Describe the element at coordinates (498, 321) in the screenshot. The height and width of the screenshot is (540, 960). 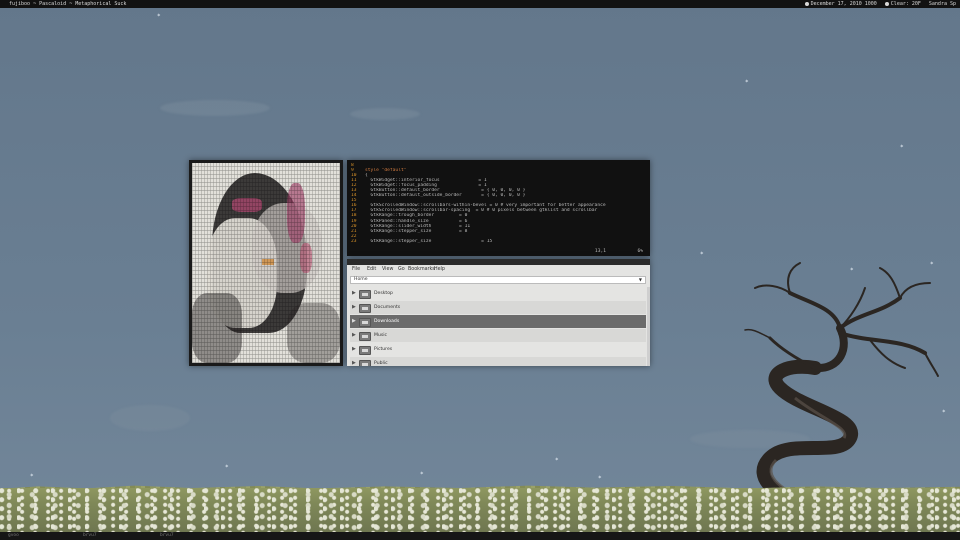
I see `folder-row-downloads: ▶ Downloads` at that location.